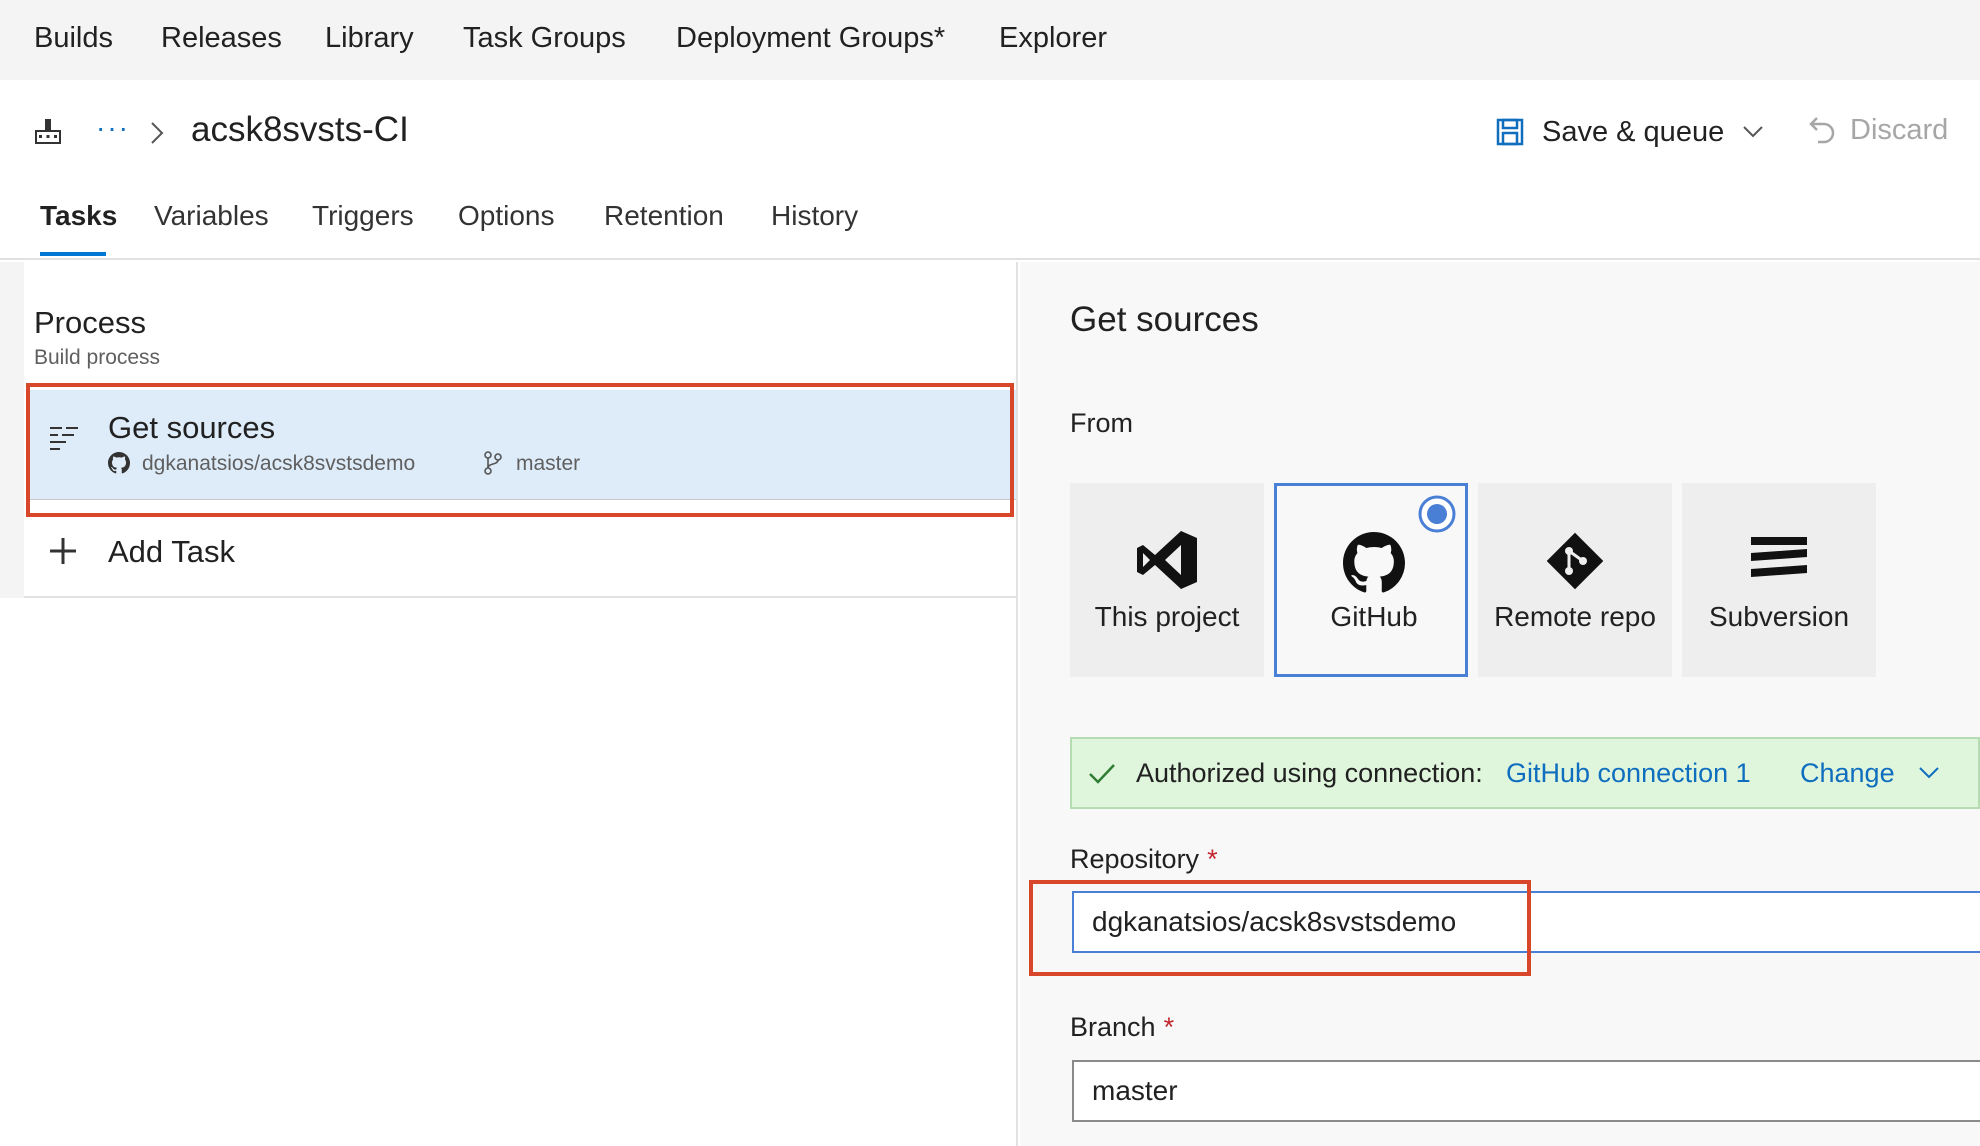  I want to click on source-label: Remote repo, so click(1575, 616).